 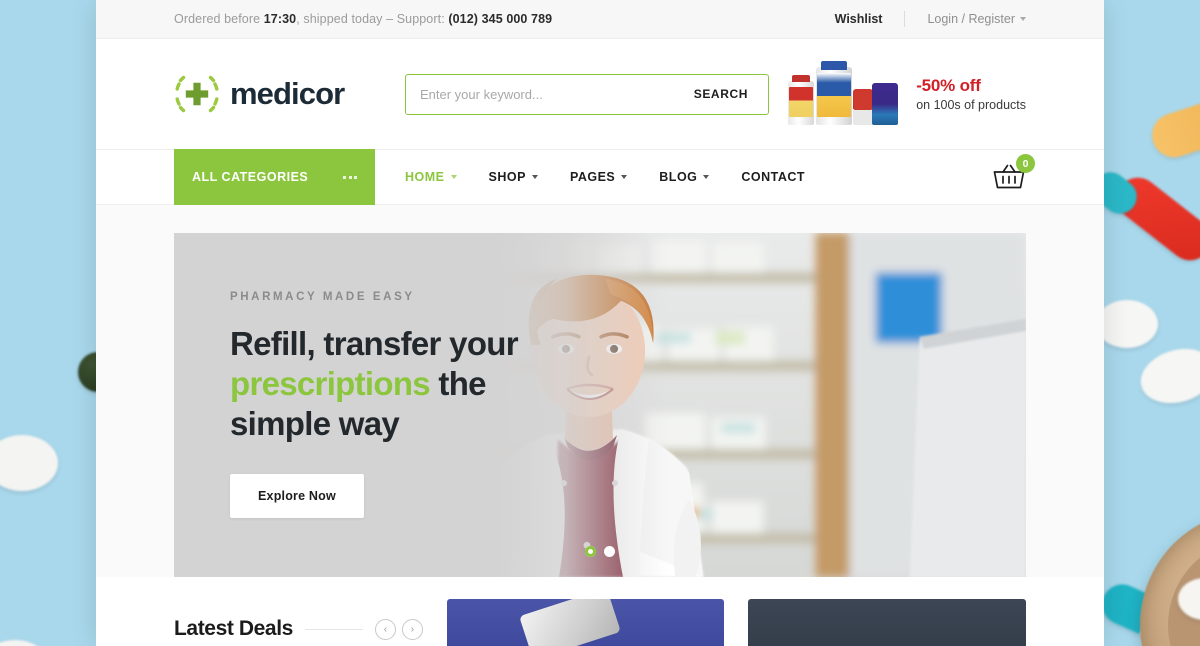 What do you see at coordinates (545, 94) in the screenshot?
I see `search-input` at bounding box center [545, 94].